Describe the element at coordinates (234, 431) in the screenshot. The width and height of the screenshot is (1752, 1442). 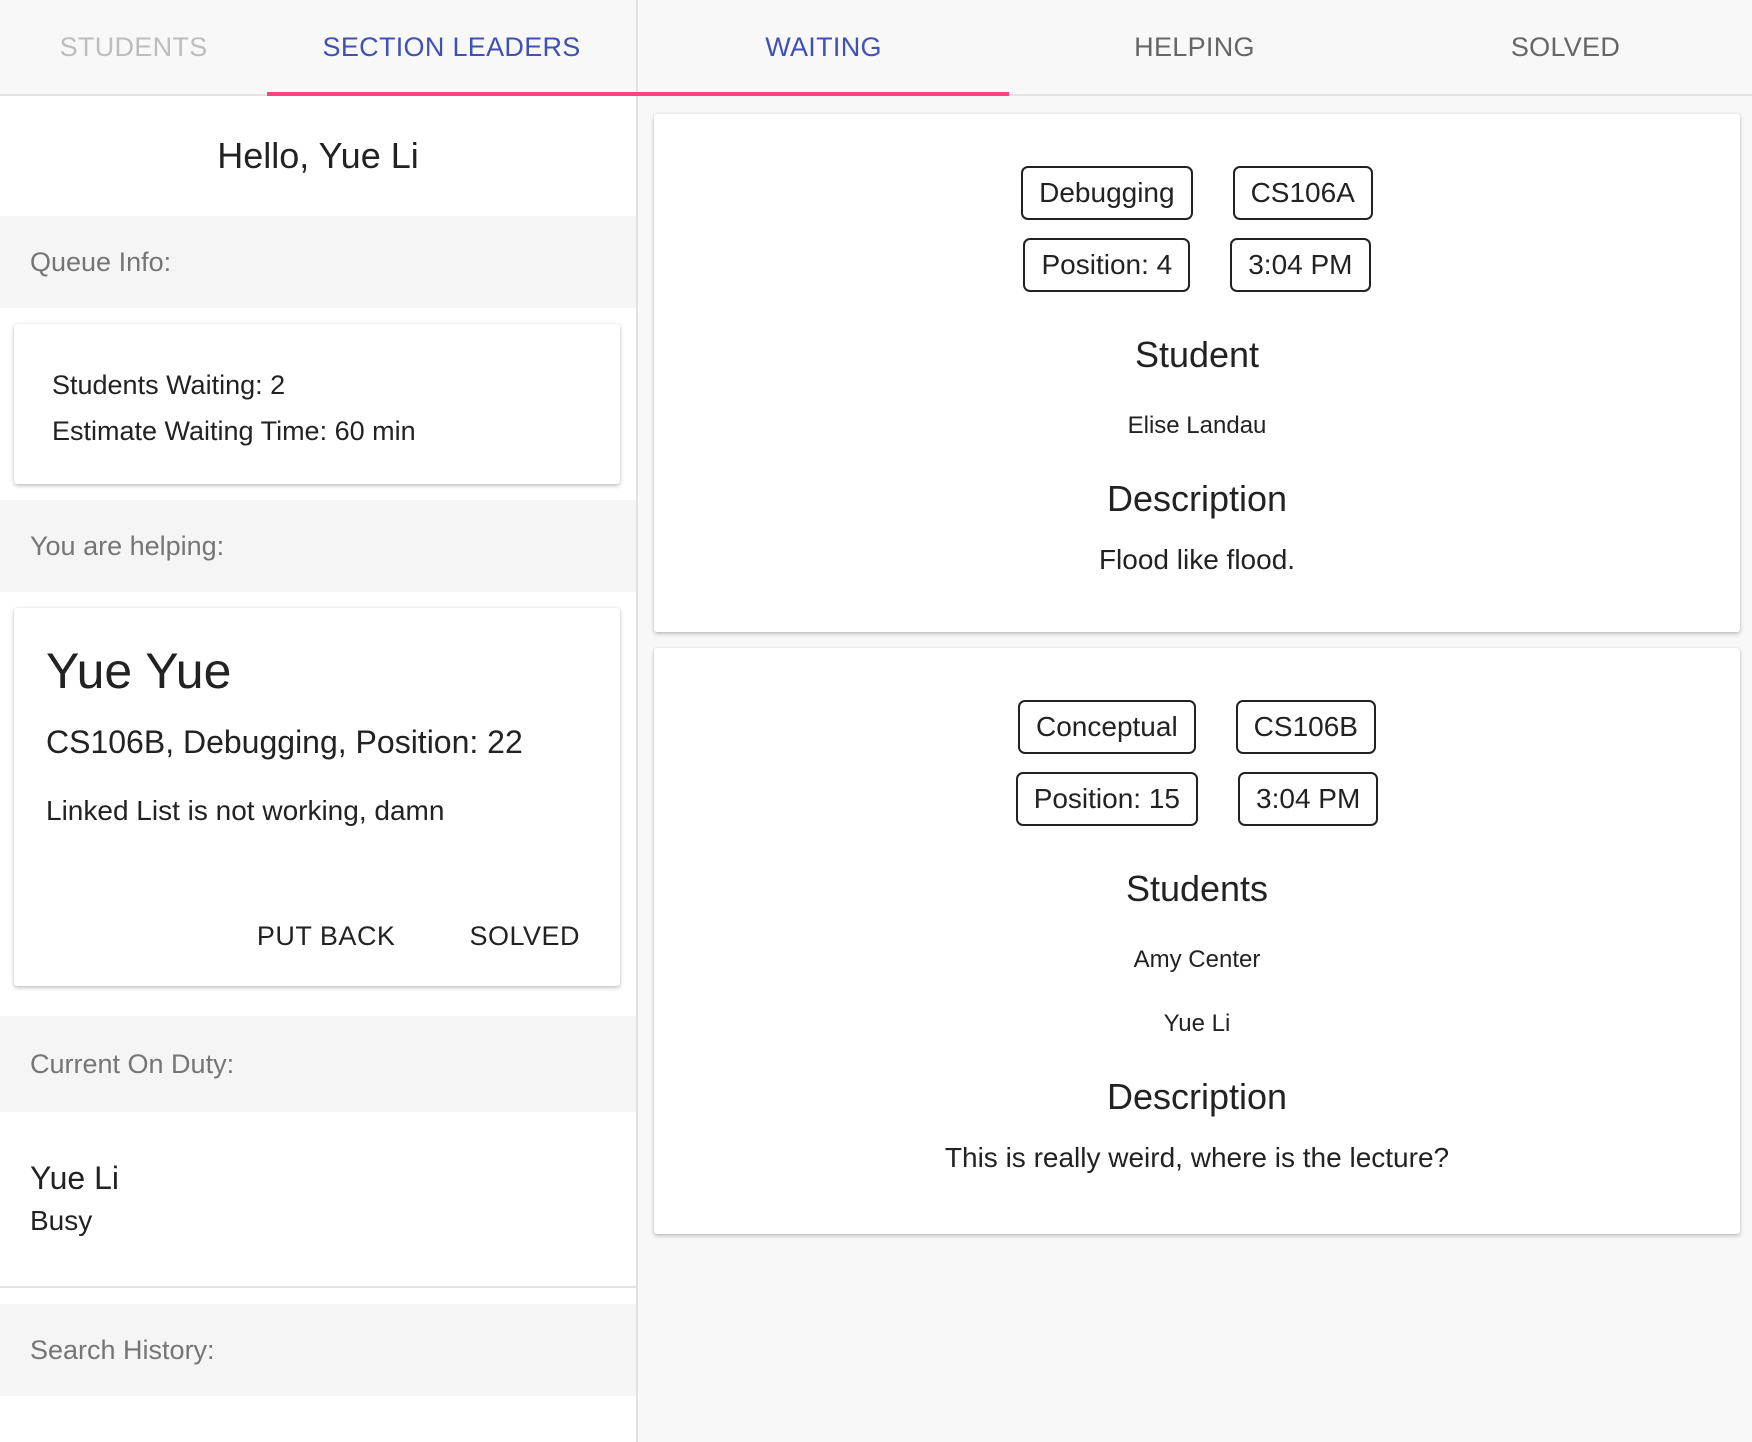
I see `estimate-waiting-time: Estimate Waiting Time: 60 min` at that location.